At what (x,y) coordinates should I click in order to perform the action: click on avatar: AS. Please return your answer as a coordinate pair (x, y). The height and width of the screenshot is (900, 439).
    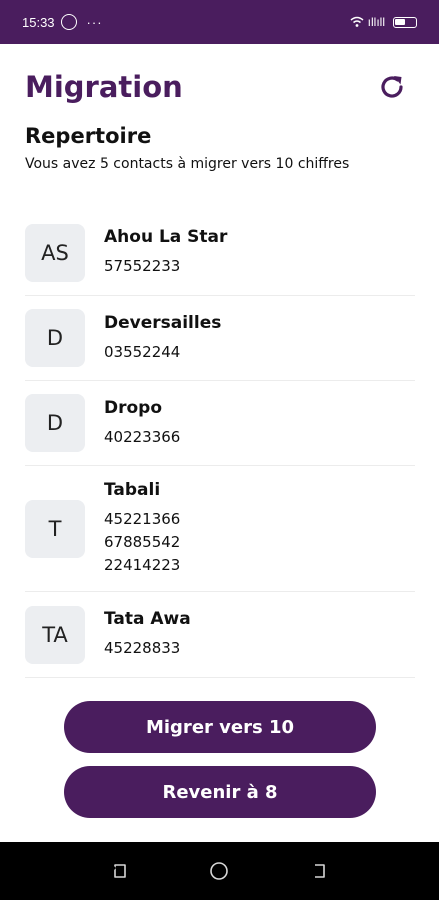
    Looking at the image, I should click on (55, 252).